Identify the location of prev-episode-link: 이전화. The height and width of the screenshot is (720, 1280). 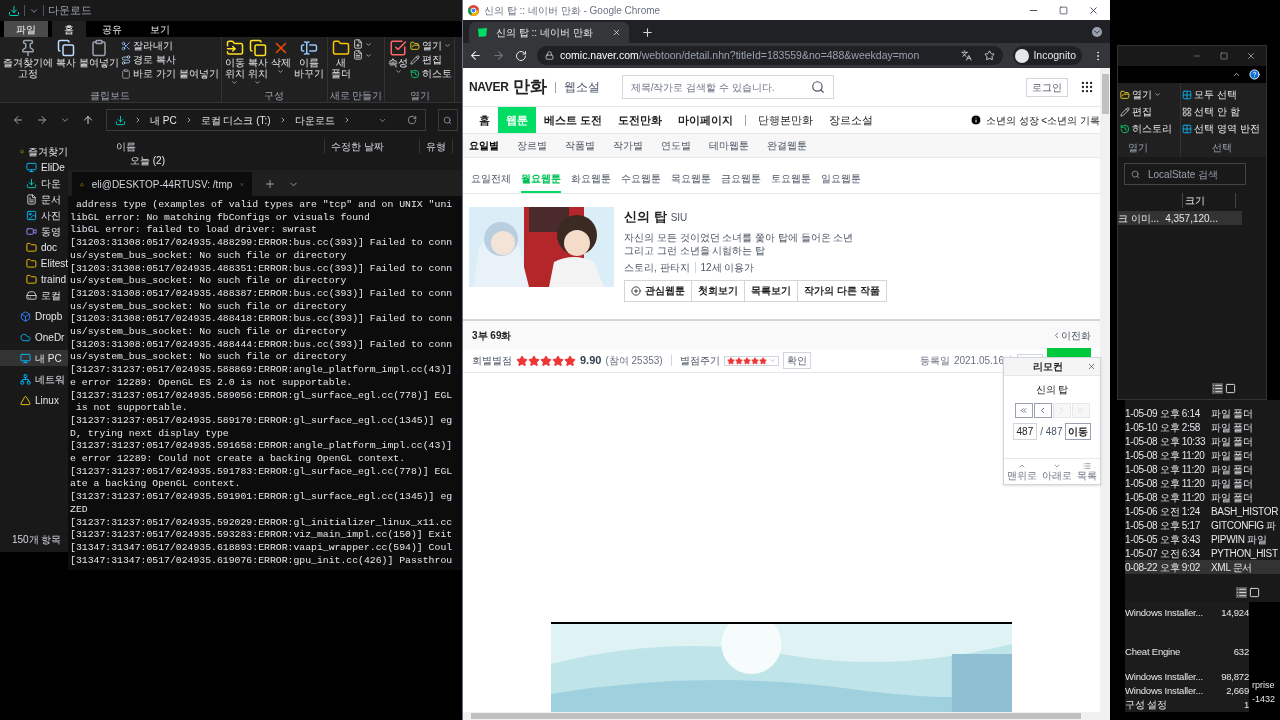
(1071, 335).